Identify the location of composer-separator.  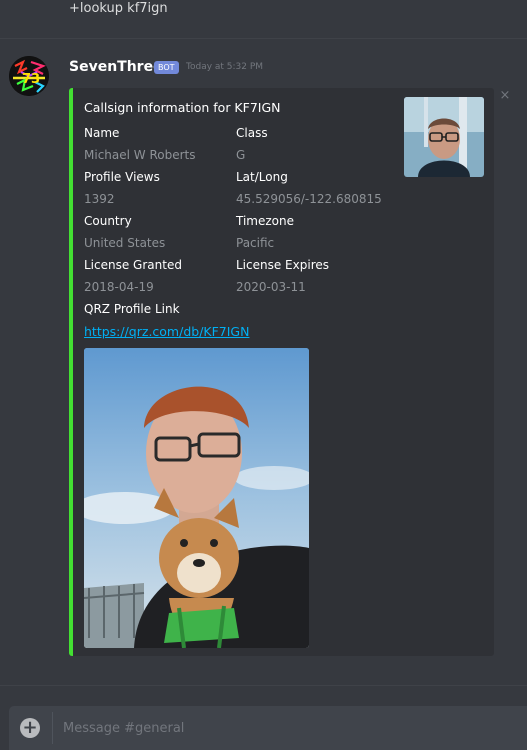
(52, 728).